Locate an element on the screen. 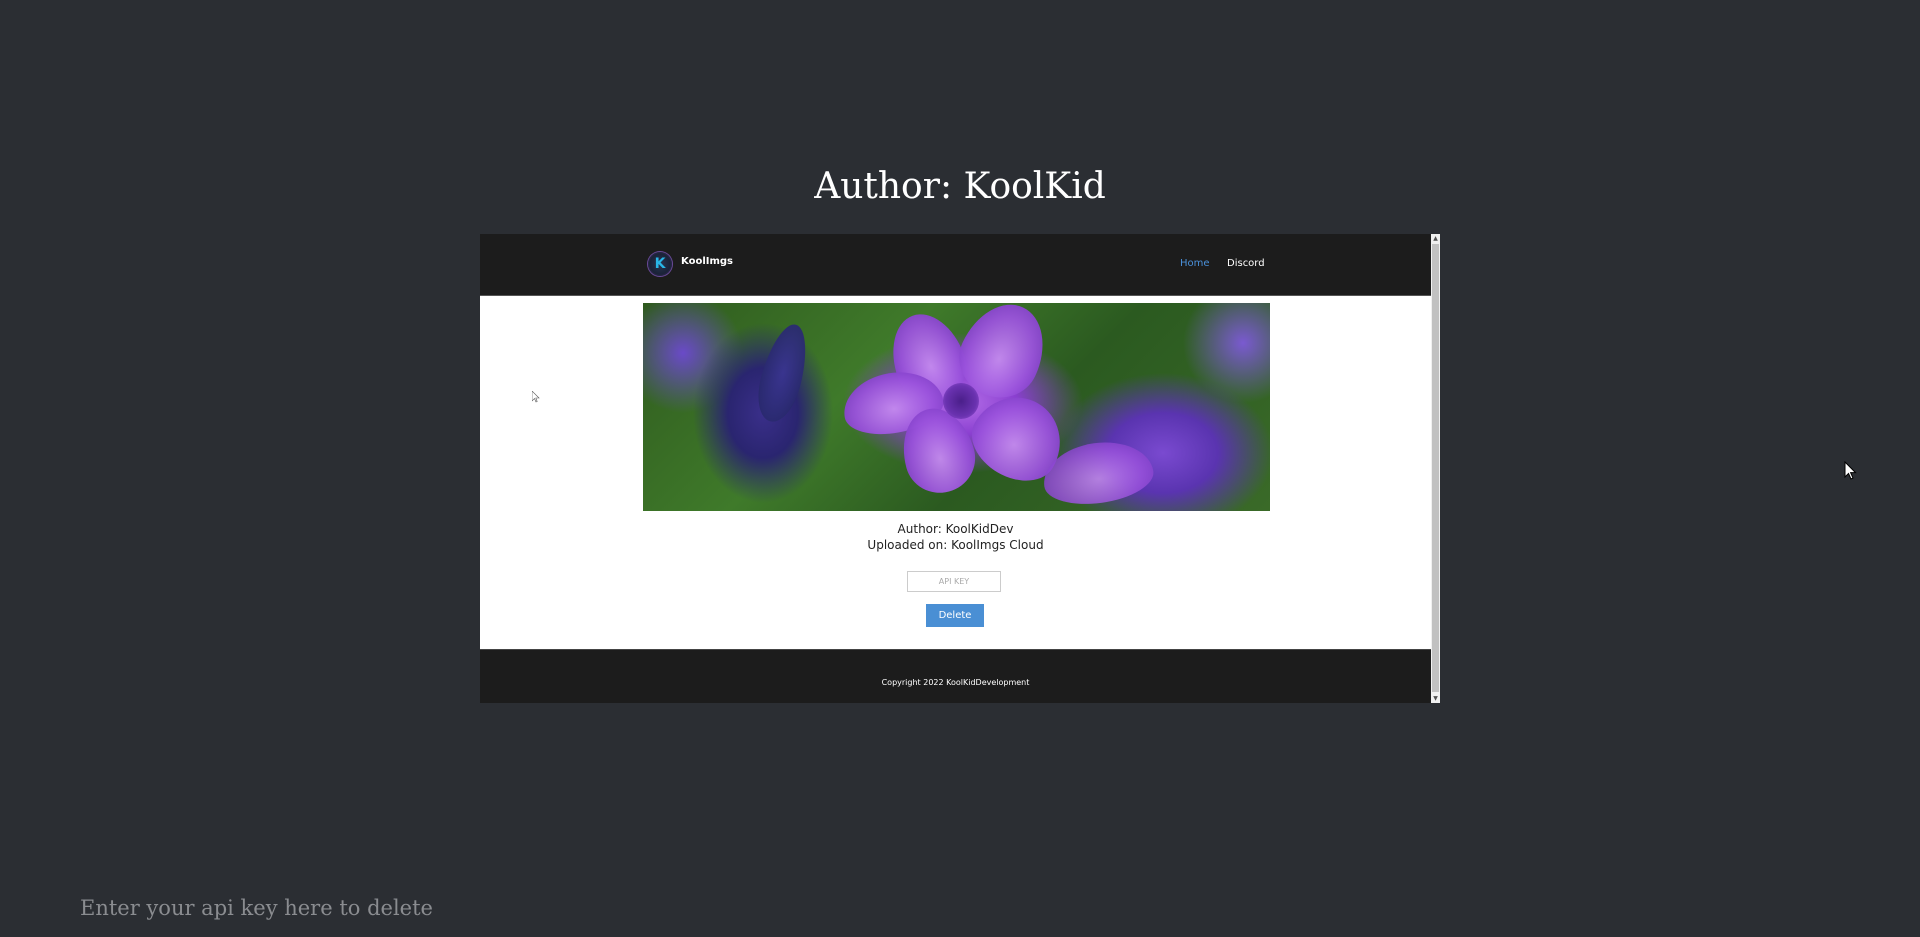 The width and height of the screenshot is (1920, 937). logo-letter: K is located at coordinates (660, 264).